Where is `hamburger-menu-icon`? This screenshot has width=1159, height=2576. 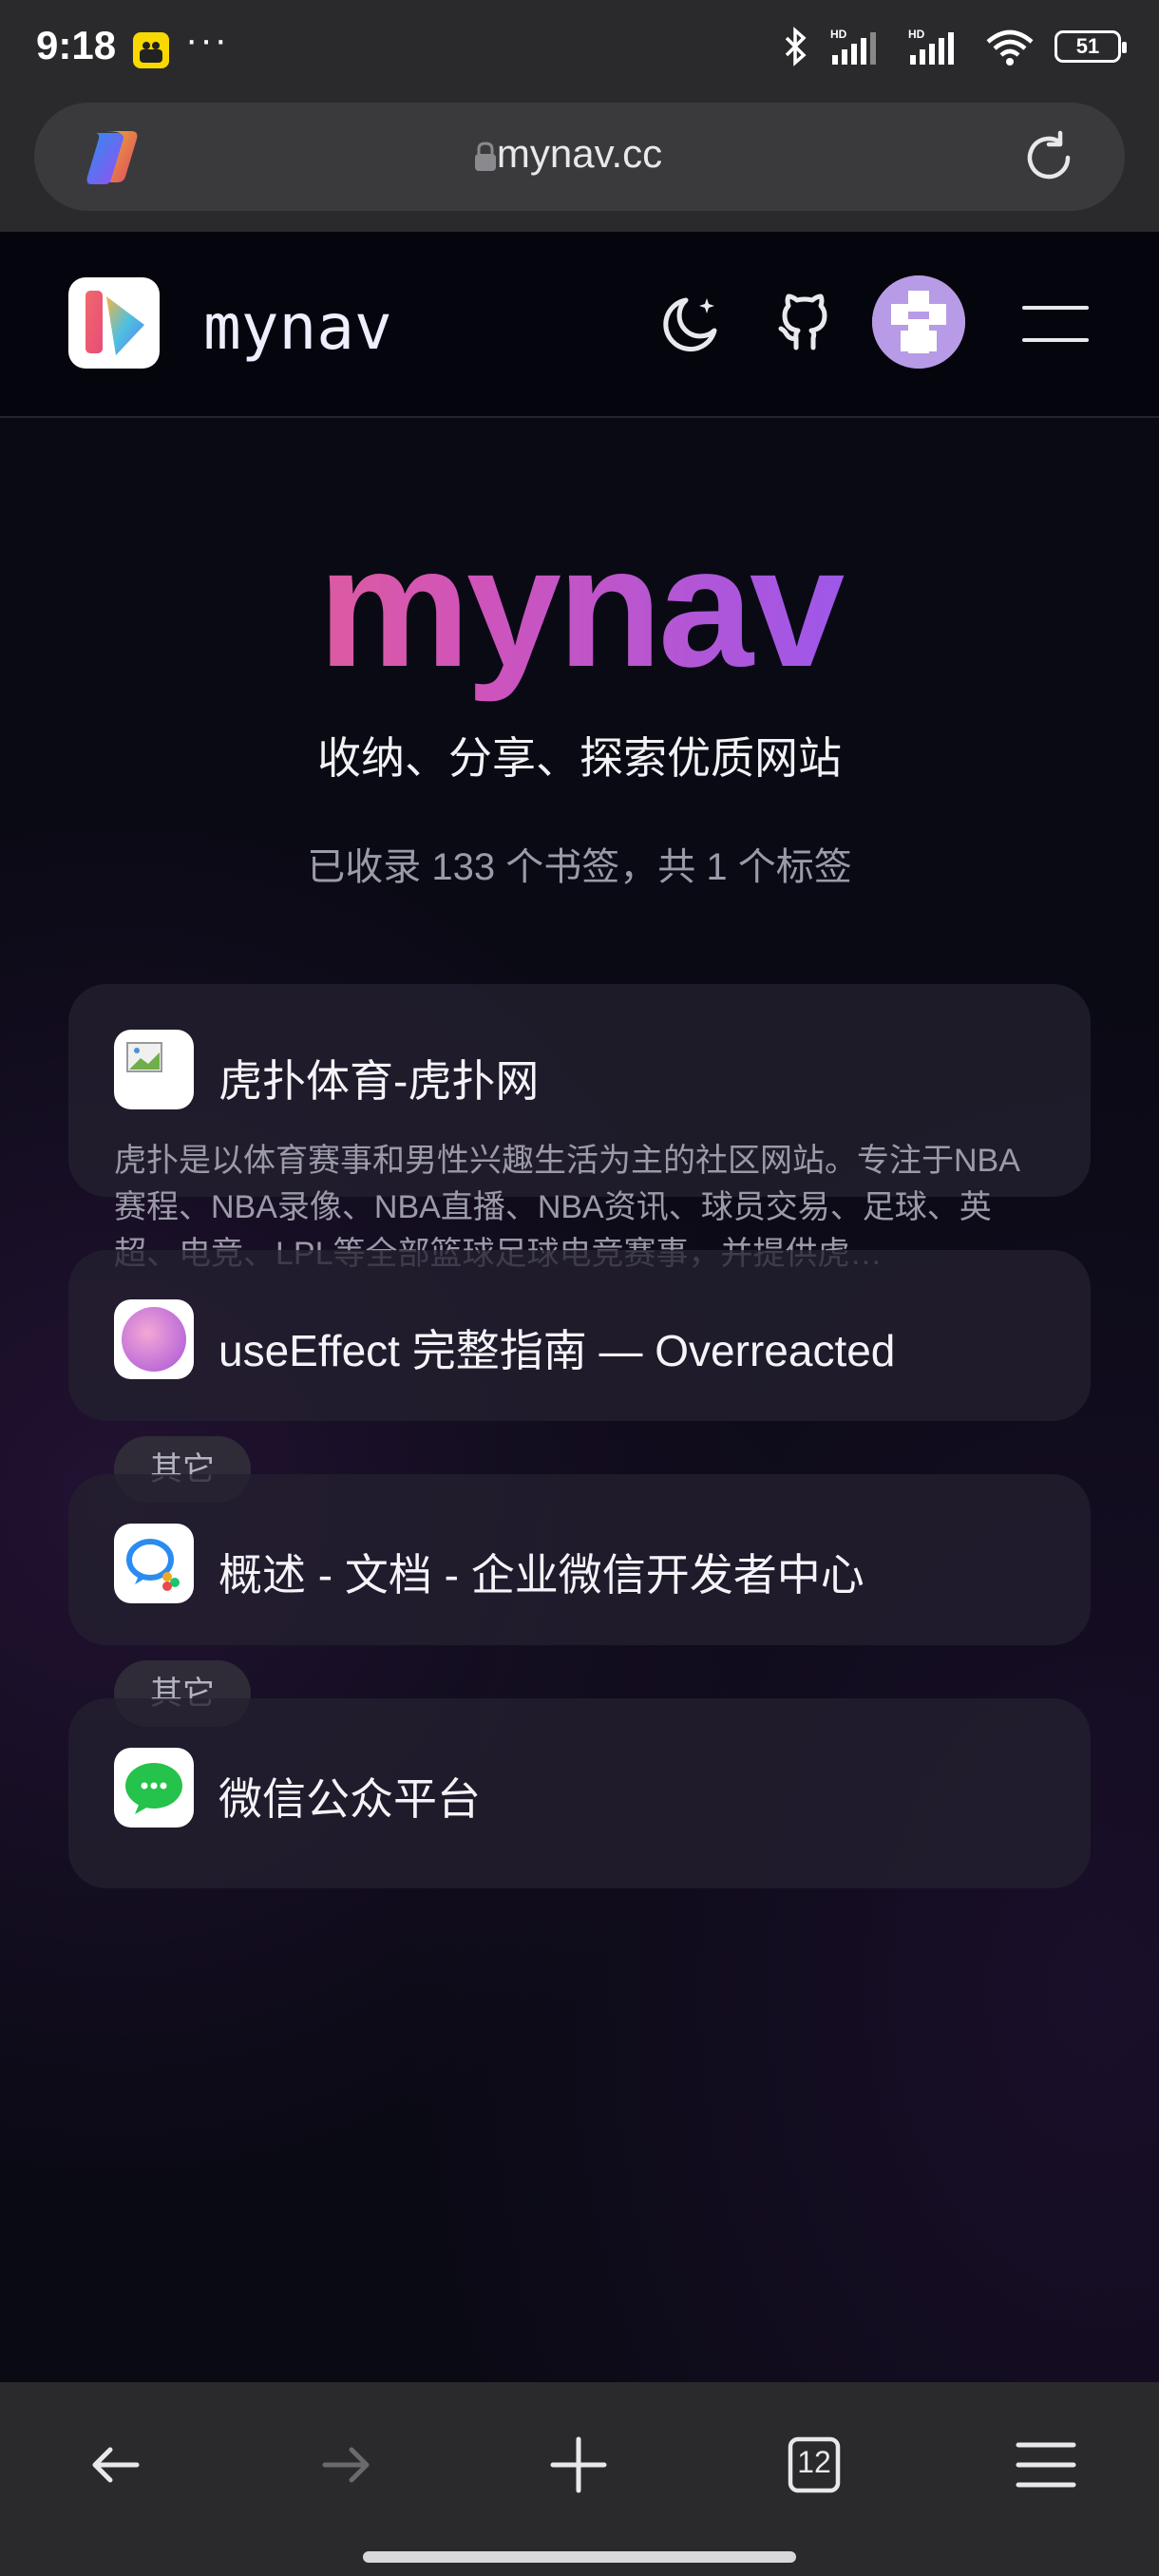 hamburger-menu-icon is located at coordinates (1055, 324).